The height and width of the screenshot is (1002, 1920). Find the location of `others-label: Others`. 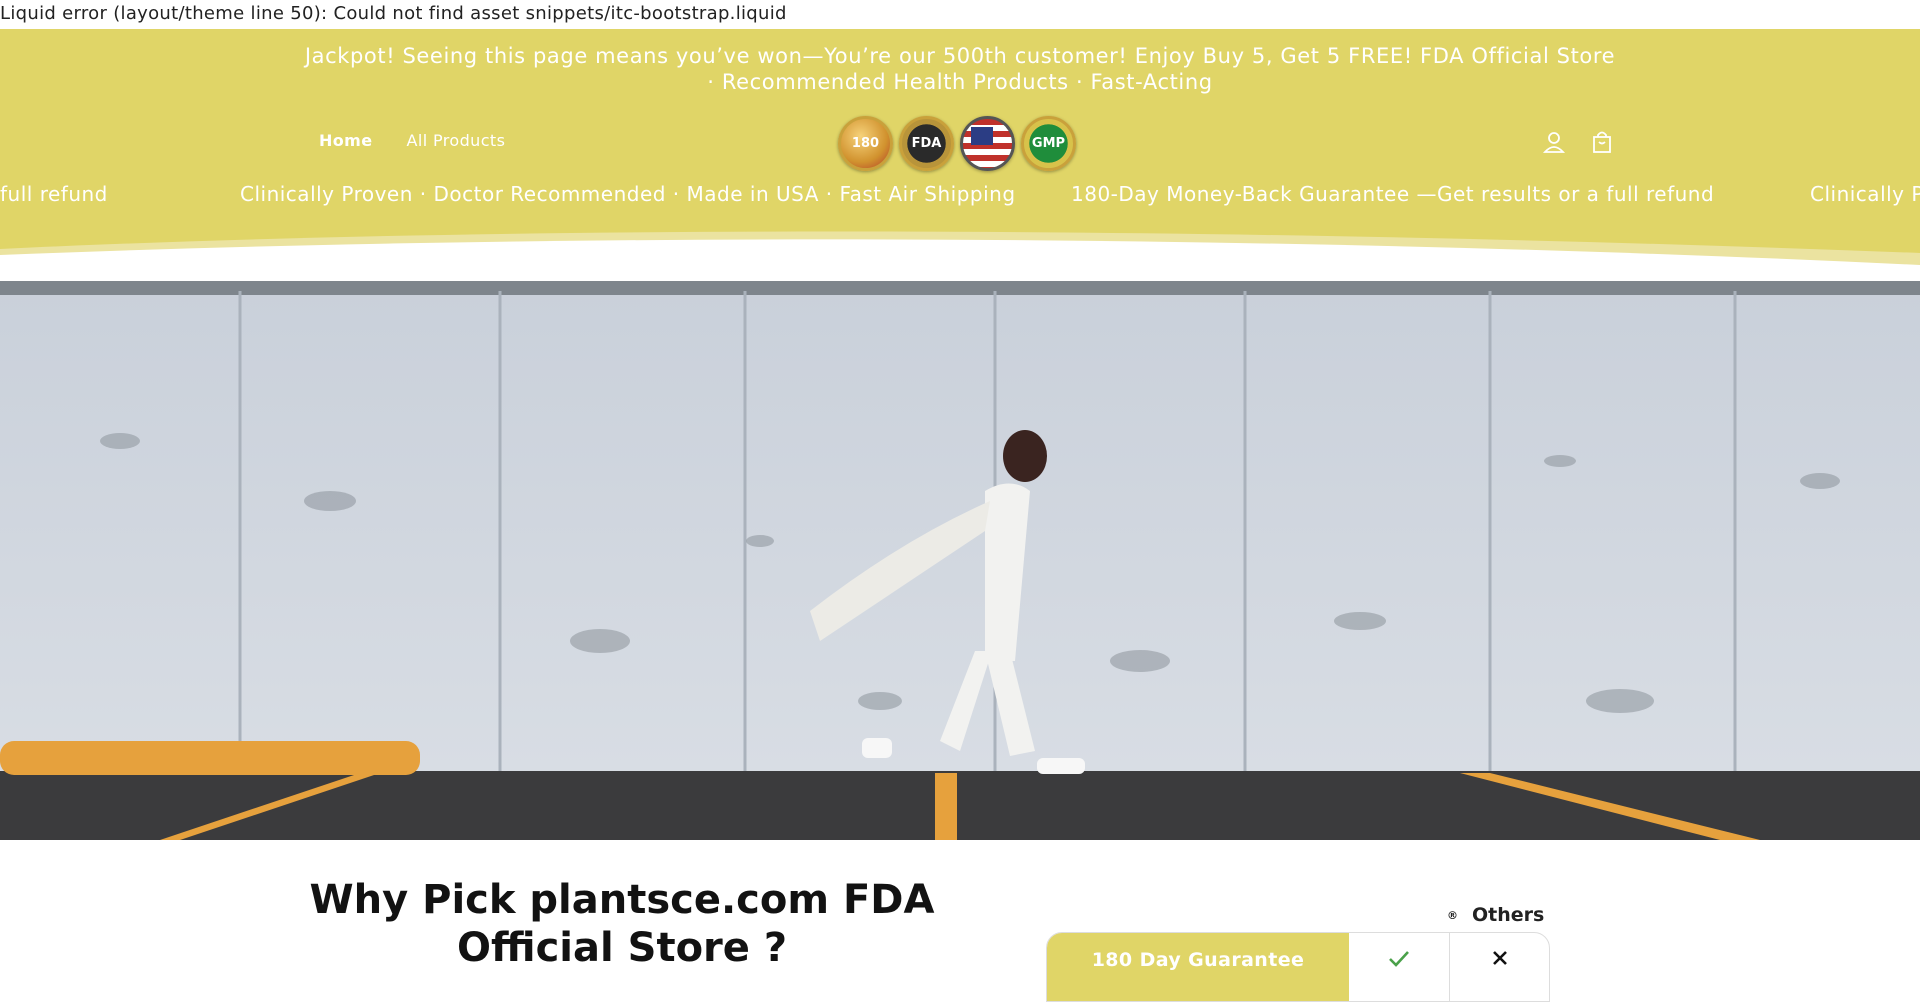

others-label: Others is located at coordinates (1508, 915).